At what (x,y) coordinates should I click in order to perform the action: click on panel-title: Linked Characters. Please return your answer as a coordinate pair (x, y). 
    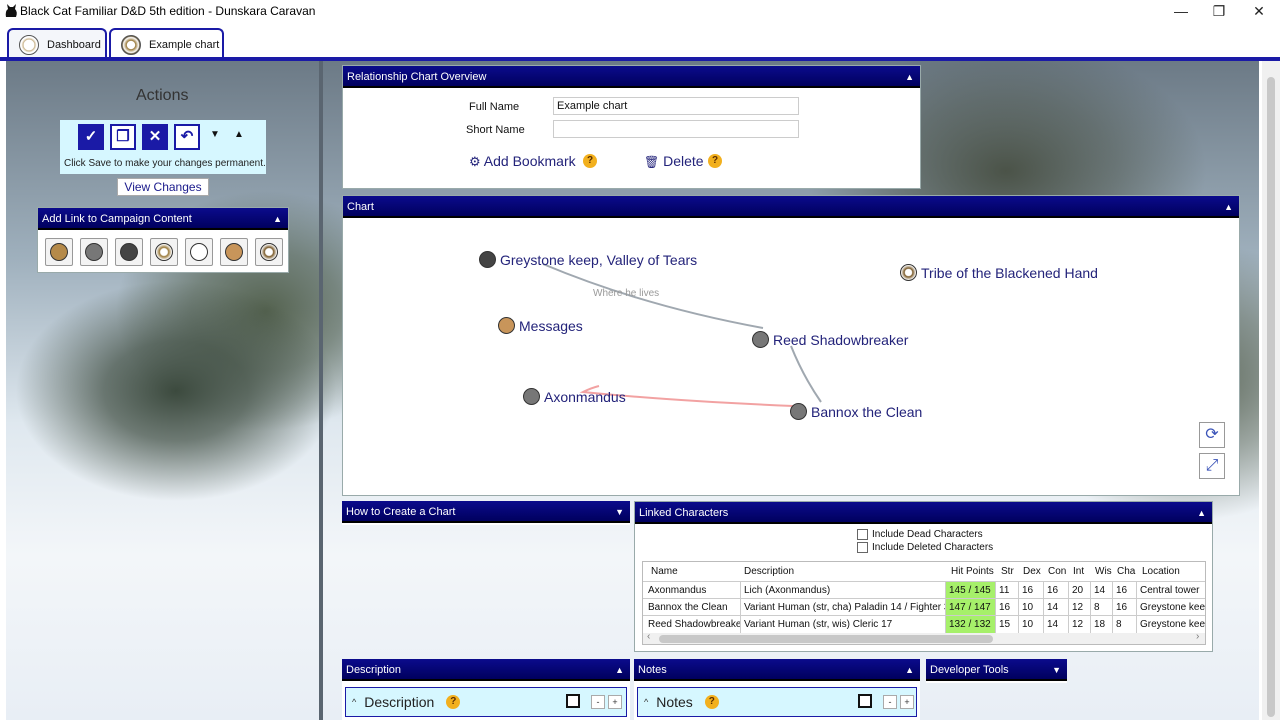
    Looking at the image, I should click on (684, 513).